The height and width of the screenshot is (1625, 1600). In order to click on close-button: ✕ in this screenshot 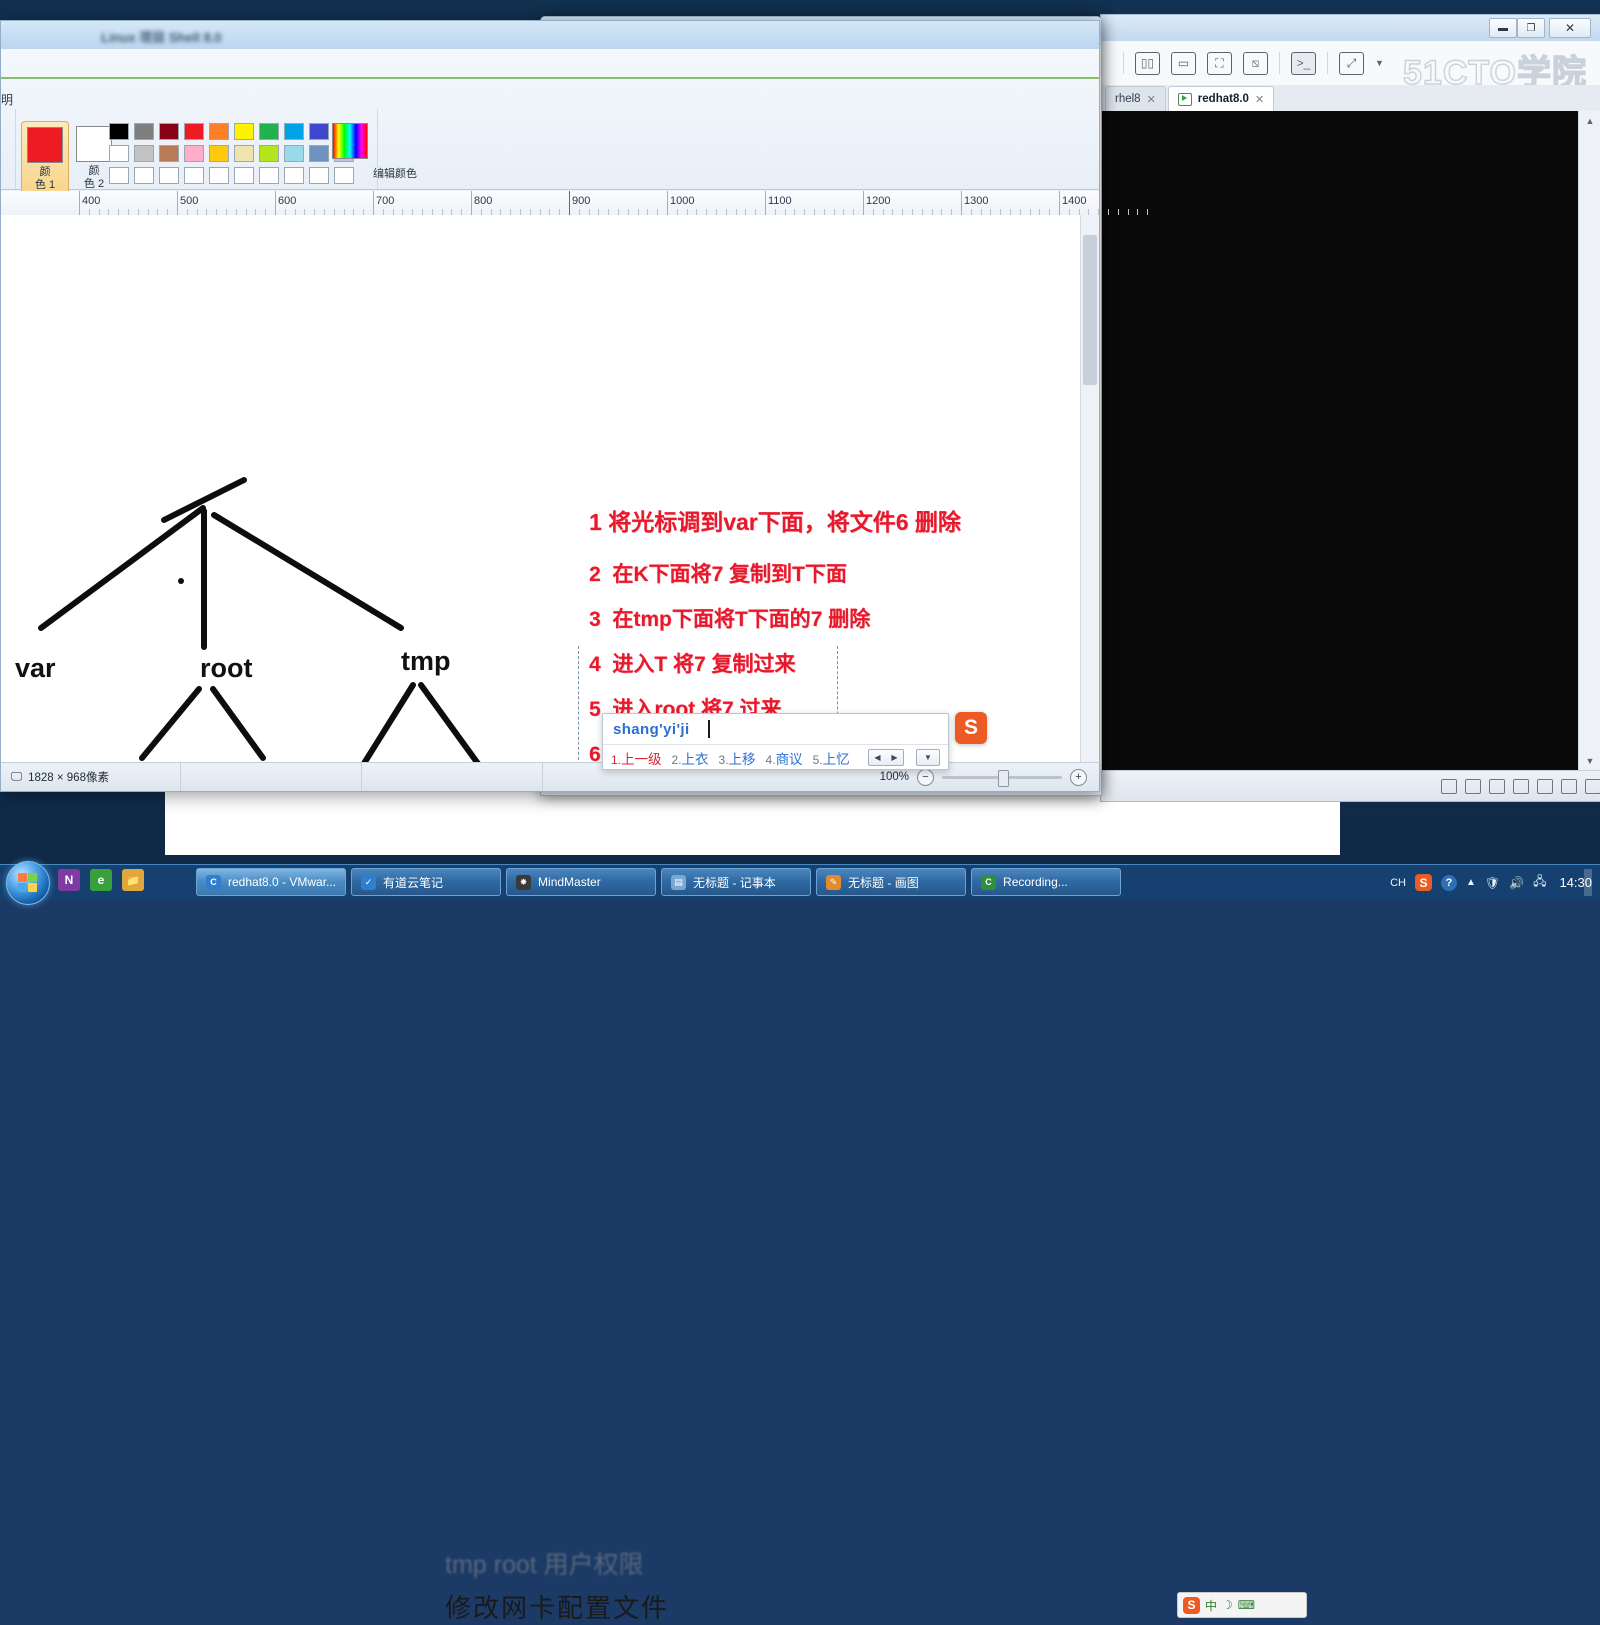, I will do `click(1570, 28)`.